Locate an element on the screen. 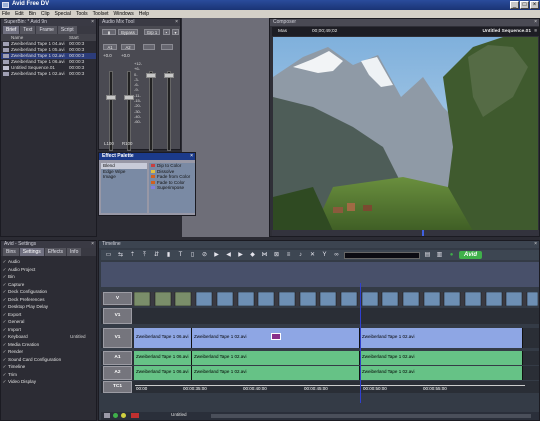 The height and width of the screenshot is (421, 540). group-menu: Grp 1 is located at coordinates (152, 32).